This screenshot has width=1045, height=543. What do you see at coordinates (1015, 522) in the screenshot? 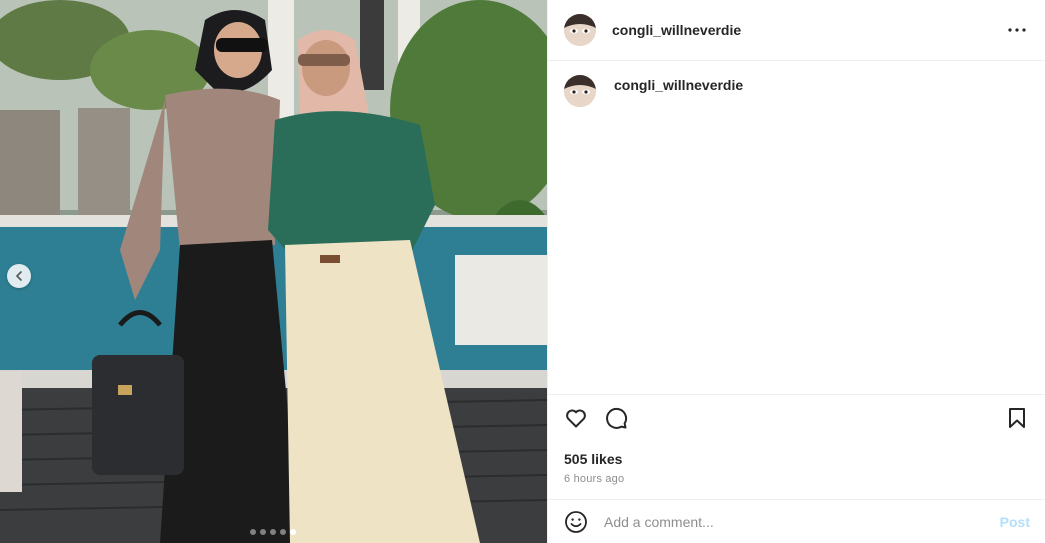
I see `post-comment-button: Post` at bounding box center [1015, 522].